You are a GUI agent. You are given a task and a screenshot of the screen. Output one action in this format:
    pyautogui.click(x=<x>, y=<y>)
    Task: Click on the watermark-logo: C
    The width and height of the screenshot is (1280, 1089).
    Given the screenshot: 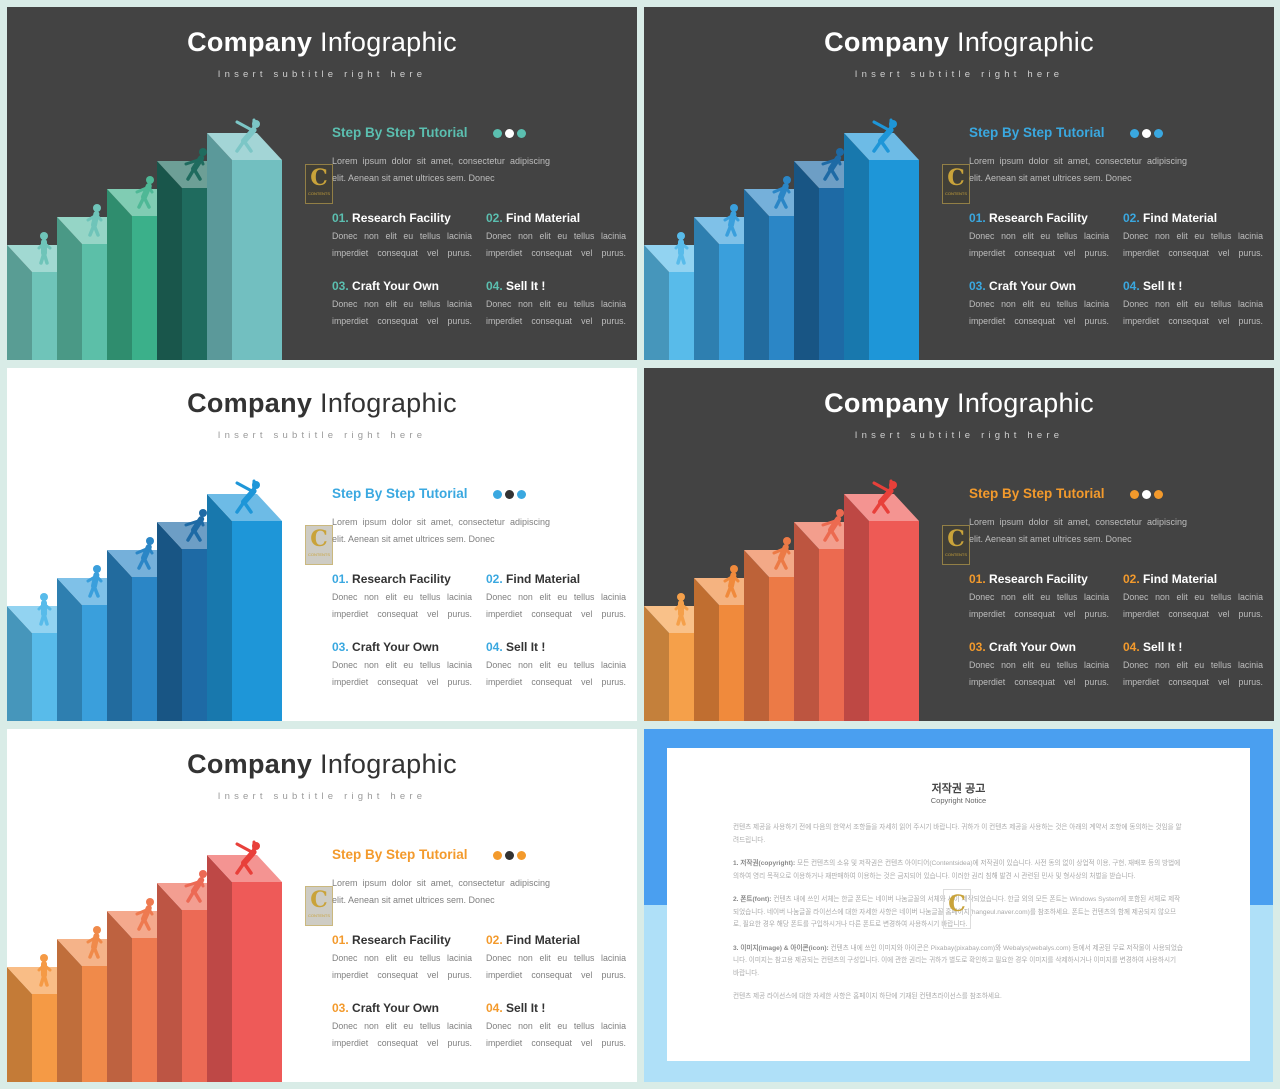 What is the action you would take?
    pyautogui.click(x=957, y=909)
    